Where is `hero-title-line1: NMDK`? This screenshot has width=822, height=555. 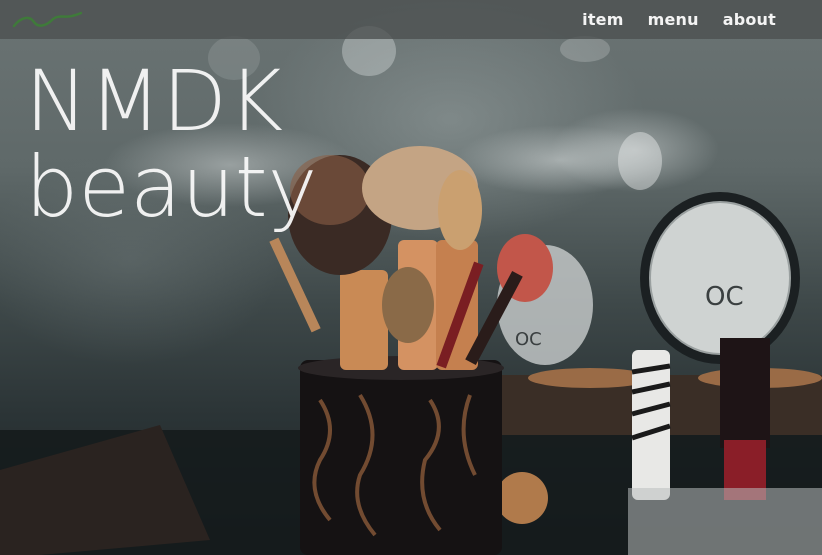 hero-title-line1: NMDK is located at coordinates (155, 101).